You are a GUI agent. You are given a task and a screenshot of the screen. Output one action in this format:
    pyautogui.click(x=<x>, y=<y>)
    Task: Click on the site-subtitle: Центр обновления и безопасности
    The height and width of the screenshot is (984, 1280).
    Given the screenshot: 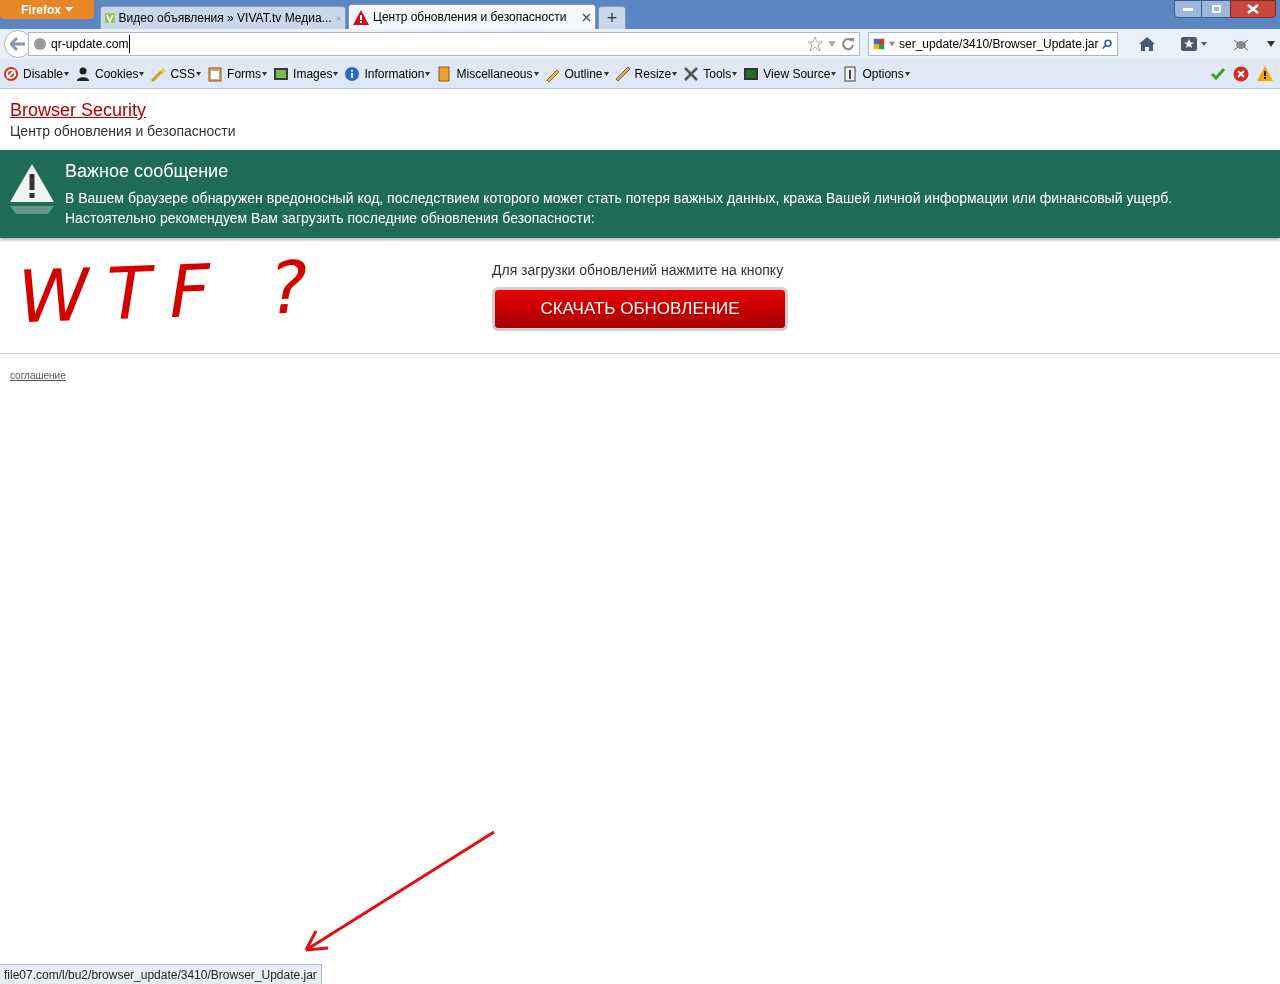 What is the action you would take?
    pyautogui.click(x=123, y=131)
    